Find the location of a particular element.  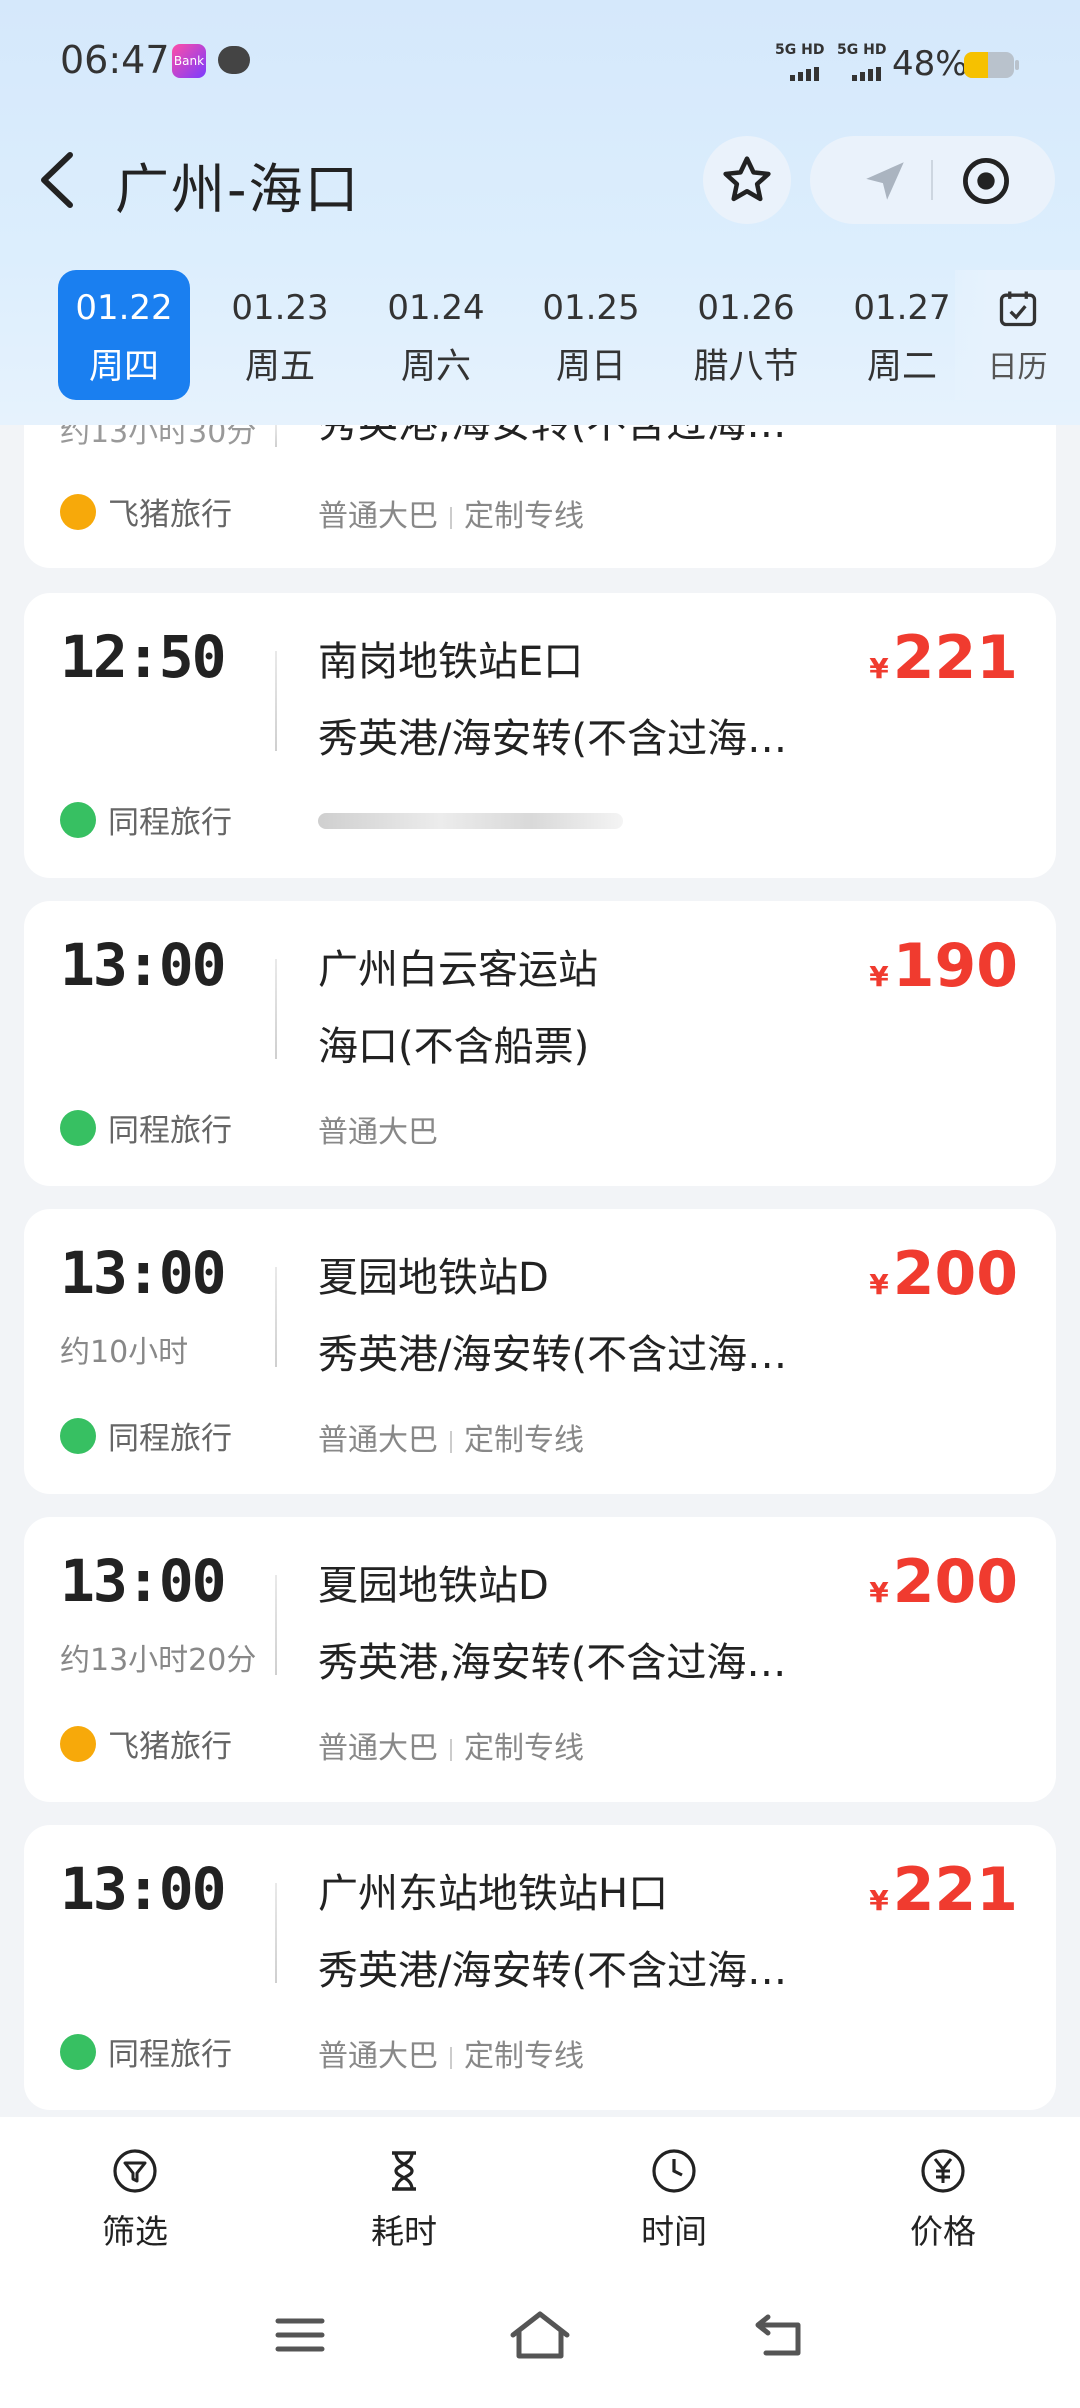

tab-label: 耗时 is located at coordinates (404, 2231).